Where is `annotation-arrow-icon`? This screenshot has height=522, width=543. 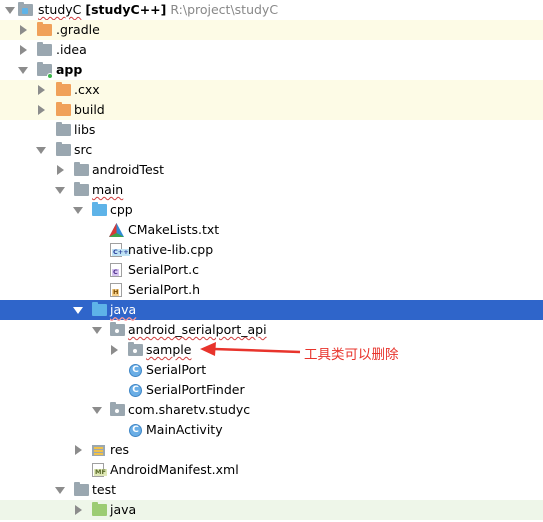 annotation-arrow-icon is located at coordinates (250, 349).